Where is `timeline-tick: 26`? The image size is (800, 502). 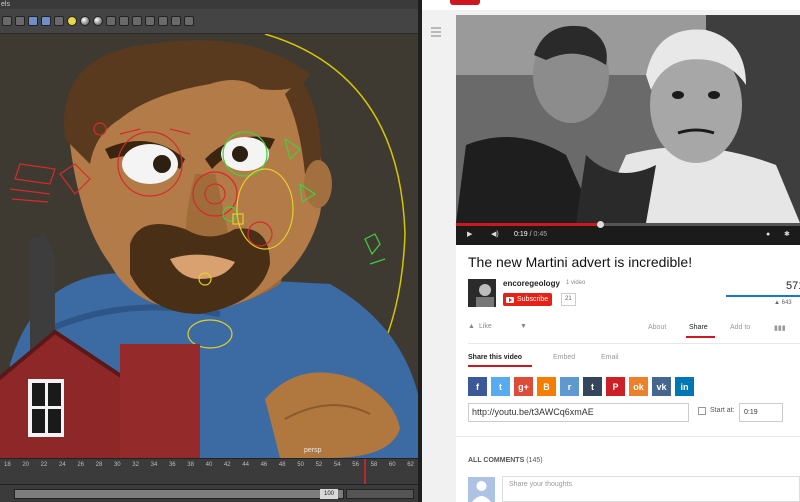 timeline-tick: 26 is located at coordinates (80, 465).